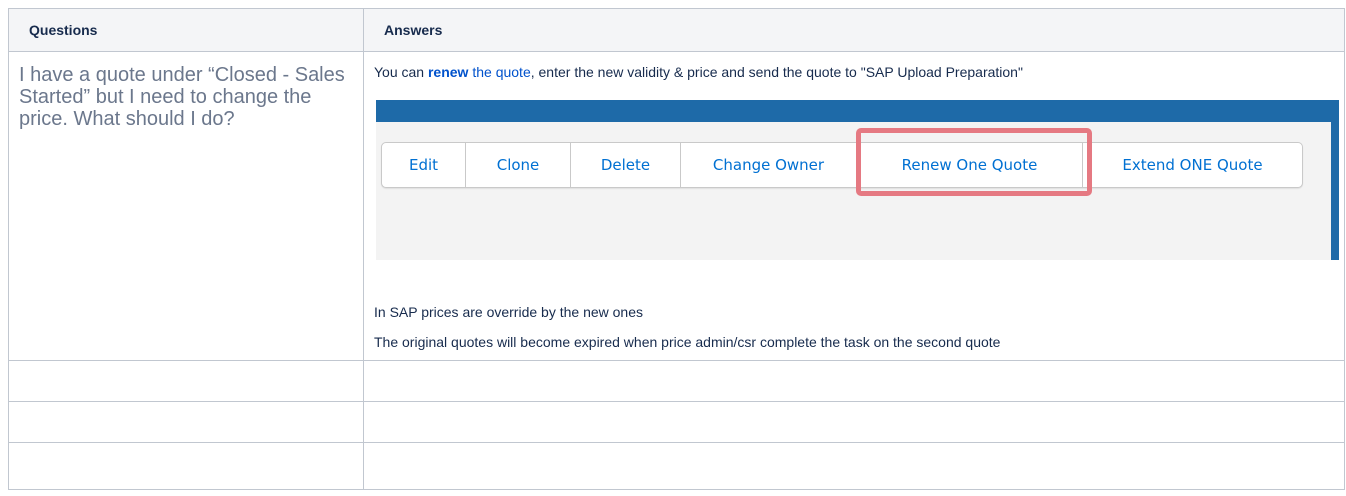 This screenshot has width=1346, height=496. I want to click on screenshot-extend-one-quote-button: Extend ONE Quote, so click(1192, 165).